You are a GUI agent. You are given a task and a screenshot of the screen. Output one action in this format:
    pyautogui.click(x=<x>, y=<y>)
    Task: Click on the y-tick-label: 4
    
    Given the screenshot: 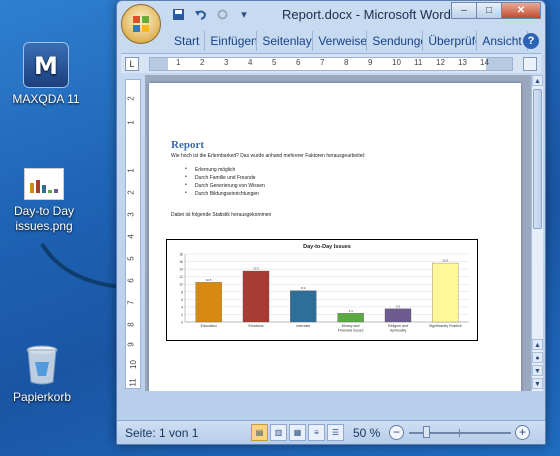 What is the action you would take?
    pyautogui.click(x=182, y=307)
    